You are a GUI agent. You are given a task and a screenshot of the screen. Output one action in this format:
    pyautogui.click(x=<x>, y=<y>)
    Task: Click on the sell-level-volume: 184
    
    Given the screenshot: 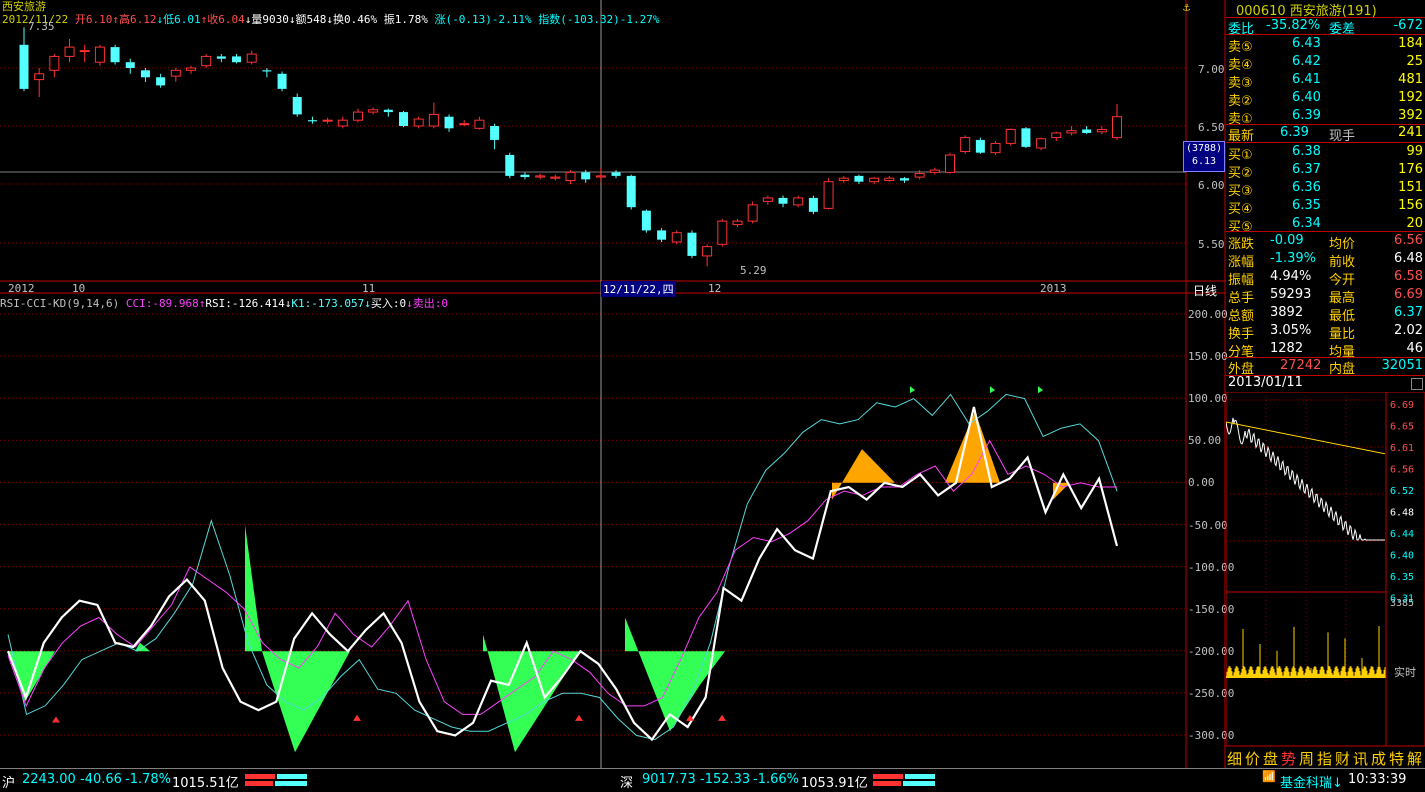 What is the action you would take?
    pyautogui.click(x=1410, y=43)
    